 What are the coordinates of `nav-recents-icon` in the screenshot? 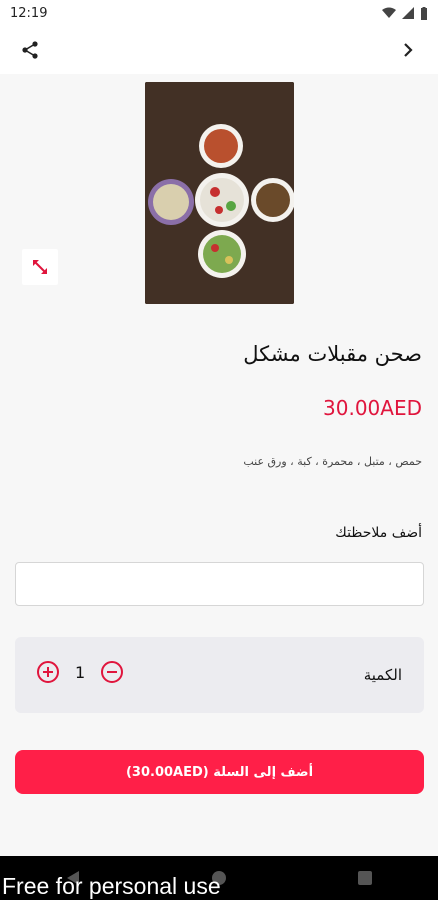 It's located at (365, 878).